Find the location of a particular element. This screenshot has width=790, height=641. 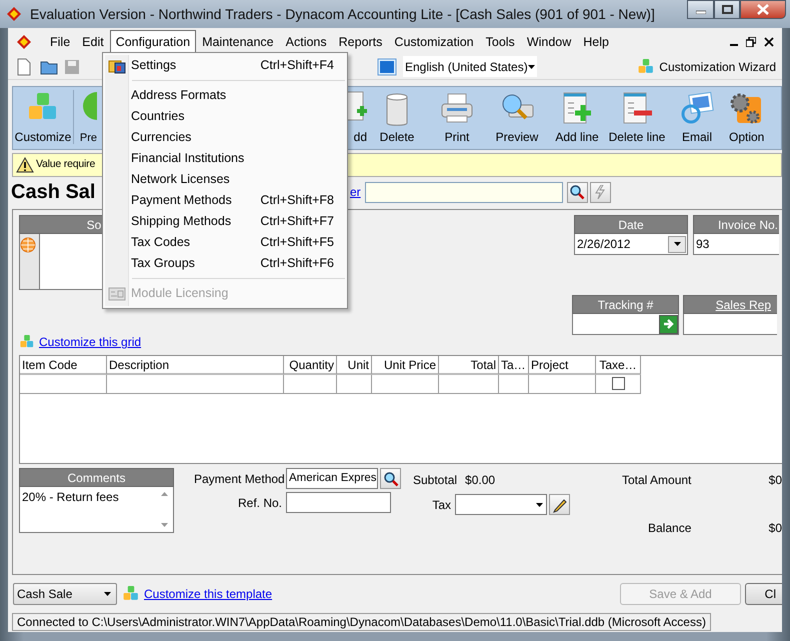

open-folder-icon is located at coordinates (49, 66).